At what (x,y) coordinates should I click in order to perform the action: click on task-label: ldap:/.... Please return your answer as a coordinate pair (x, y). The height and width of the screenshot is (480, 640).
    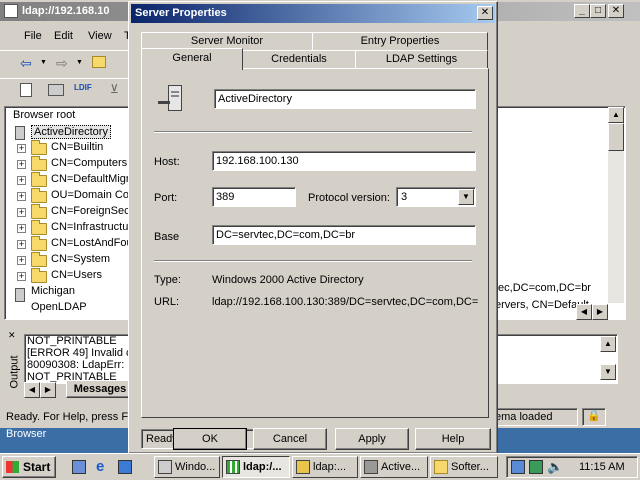
    Looking at the image, I should click on (262, 467).